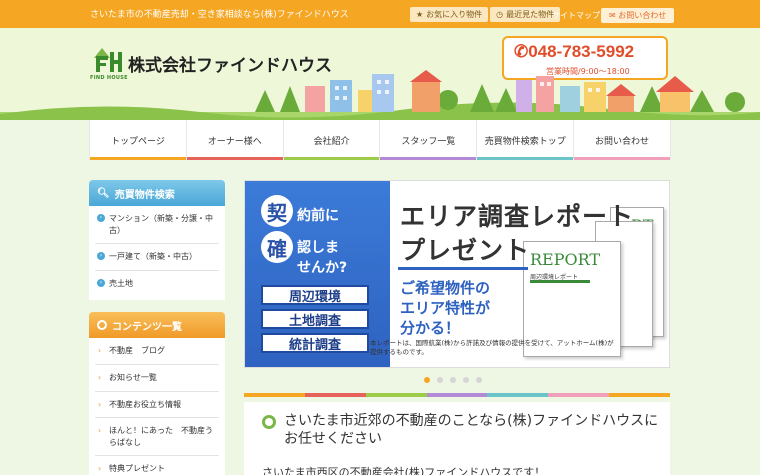 This screenshot has height=475, width=760. Describe the element at coordinates (102, 325) in the screenshot. I see `circle-icon` at that location.